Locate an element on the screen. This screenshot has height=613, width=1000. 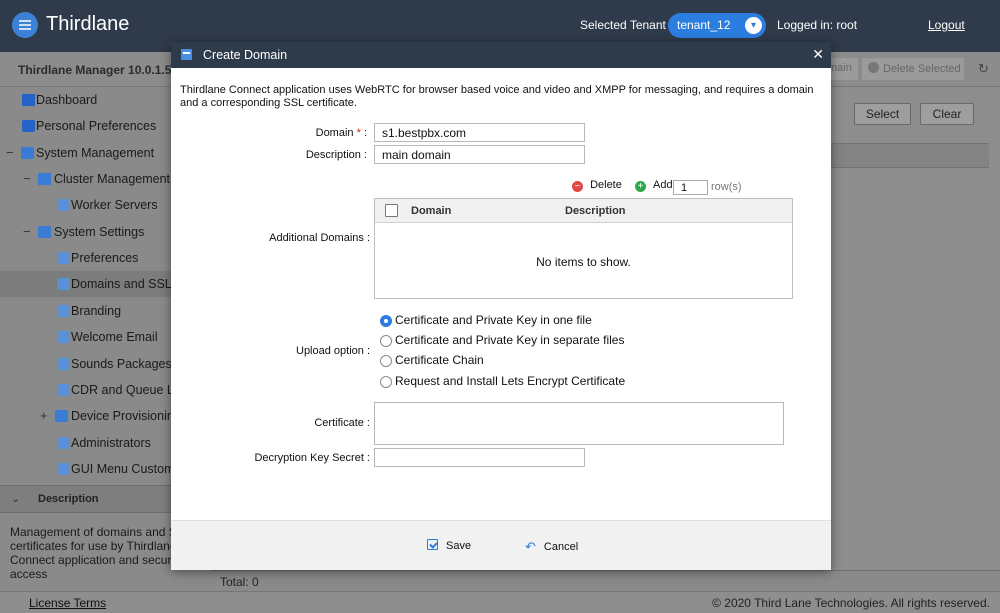
decryption-key-label: Decryption Key Secret : is located at coordinates (312, 458).